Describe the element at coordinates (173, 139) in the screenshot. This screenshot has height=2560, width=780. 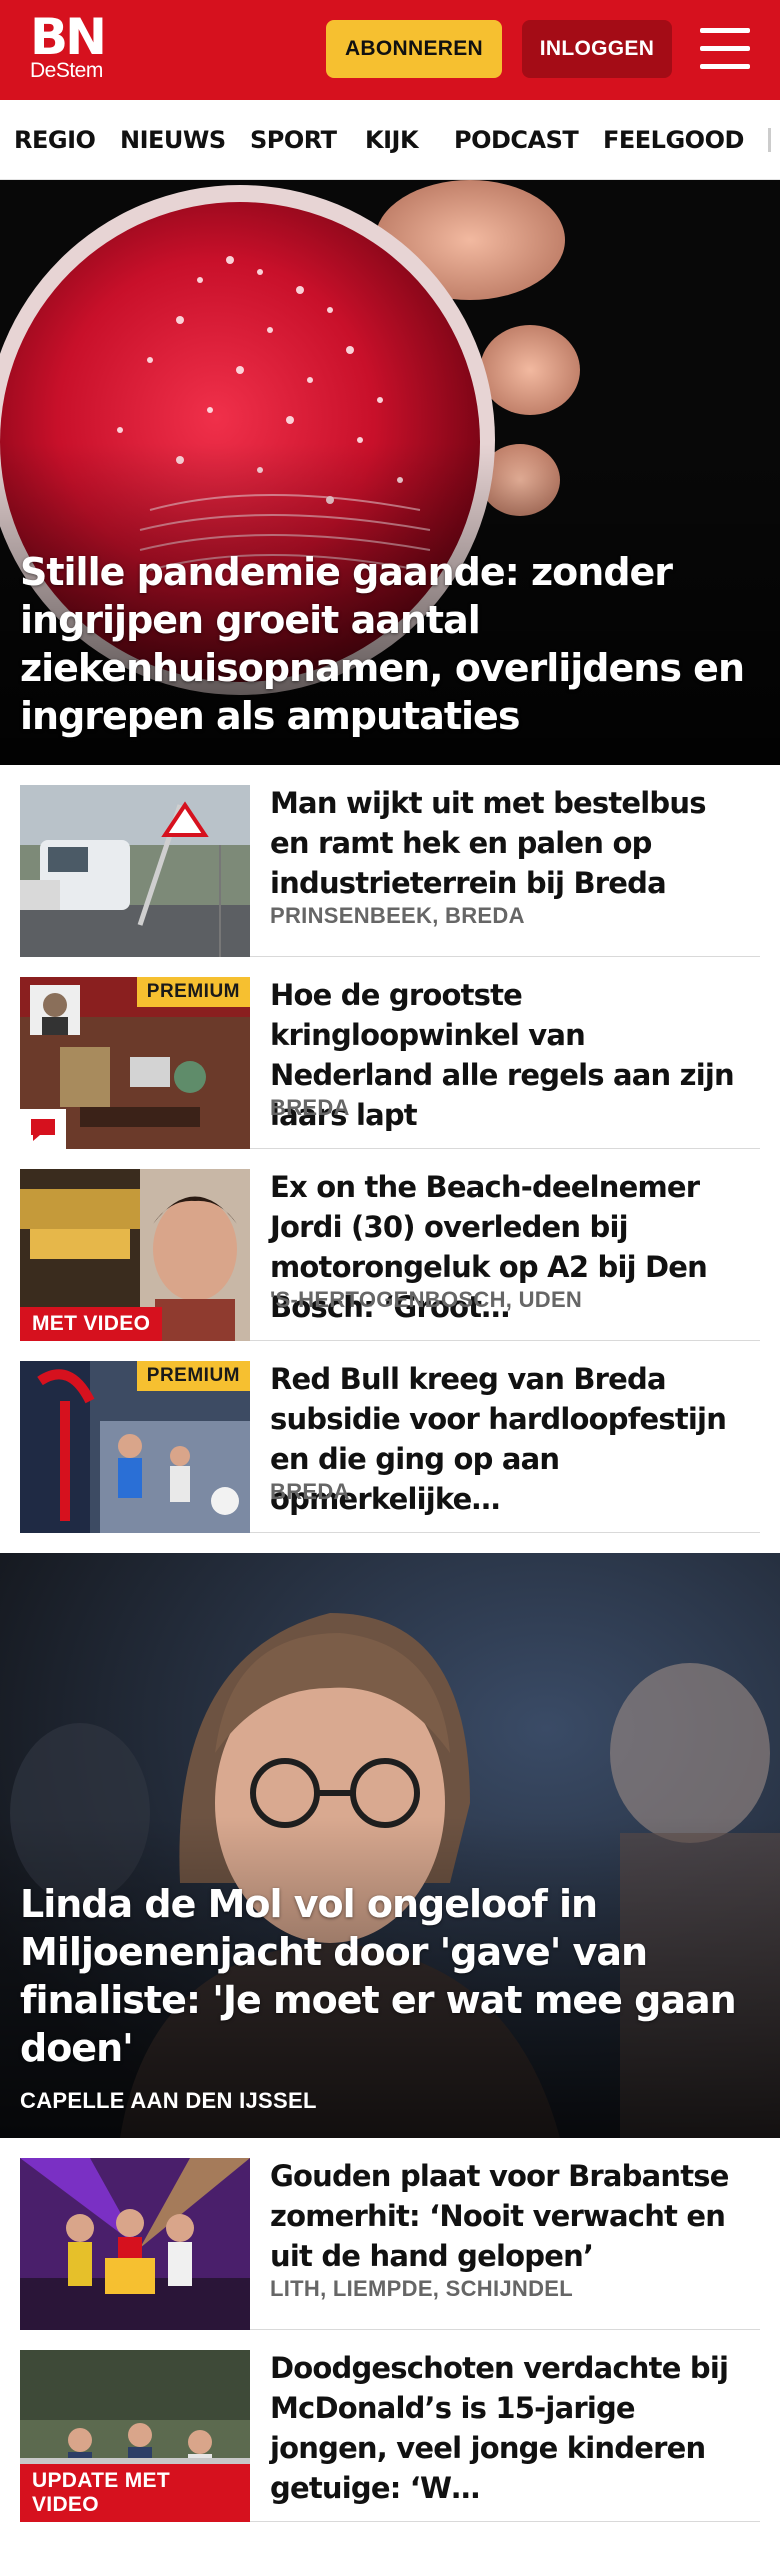
I see `nav-item-nieuws: NIEUWS` at that location.